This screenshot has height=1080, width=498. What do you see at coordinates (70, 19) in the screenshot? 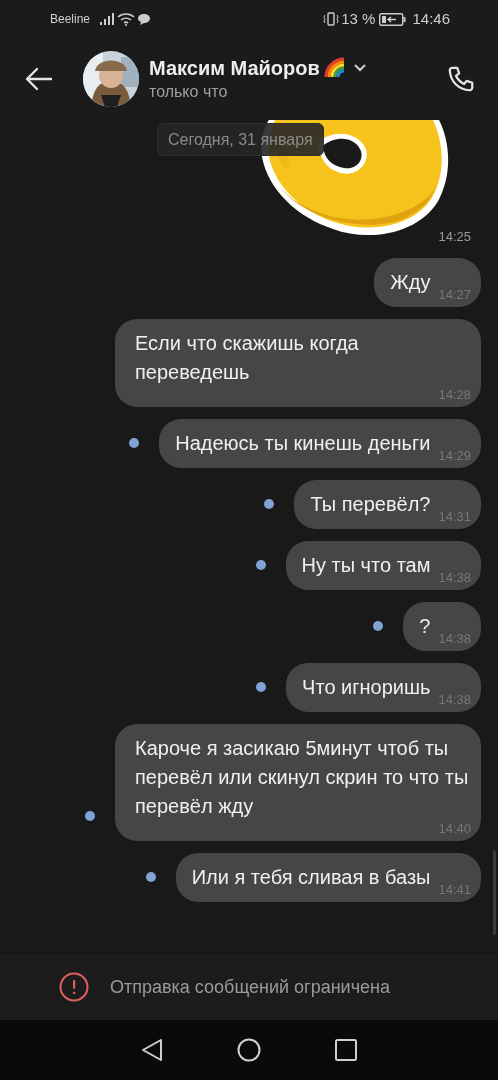
I see `carrier-name: Beeline` at bounding box center [70, 19].